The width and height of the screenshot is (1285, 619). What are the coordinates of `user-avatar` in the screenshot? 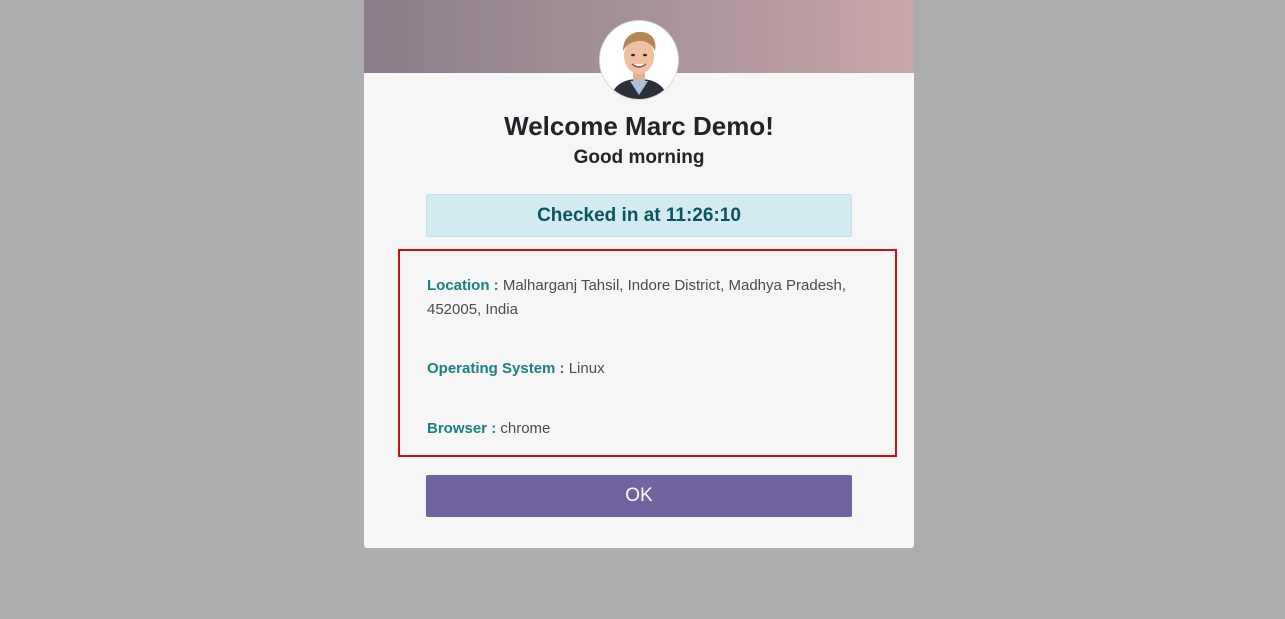 It's located at (639, 60).